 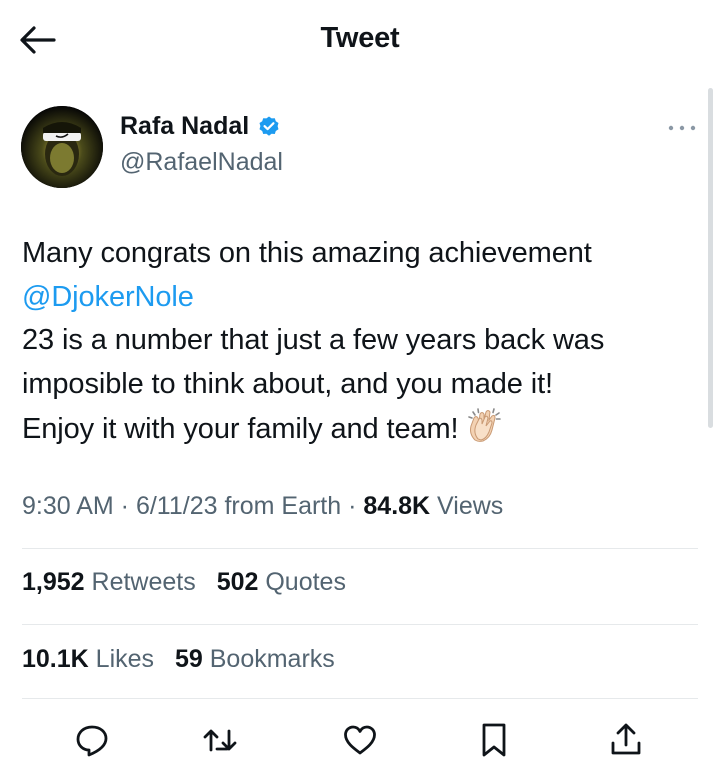 I want to click on author-name: Rafa Nadal, so click(x=200, y=126).